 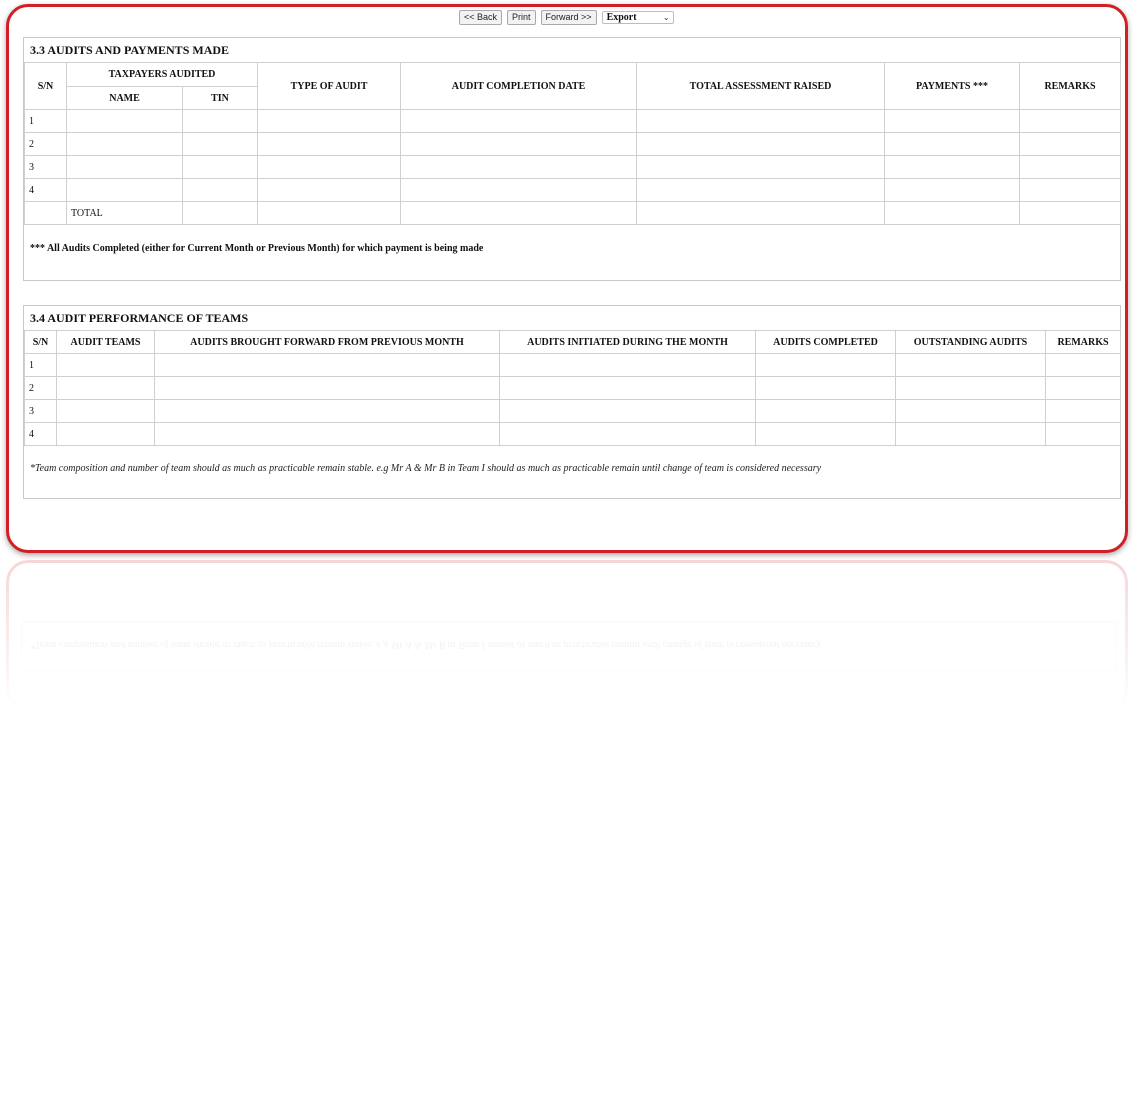 What do you see at coordinates (521, 17) in the screenshot?
I see `print-button: Print` at bounding box center [521, 17].